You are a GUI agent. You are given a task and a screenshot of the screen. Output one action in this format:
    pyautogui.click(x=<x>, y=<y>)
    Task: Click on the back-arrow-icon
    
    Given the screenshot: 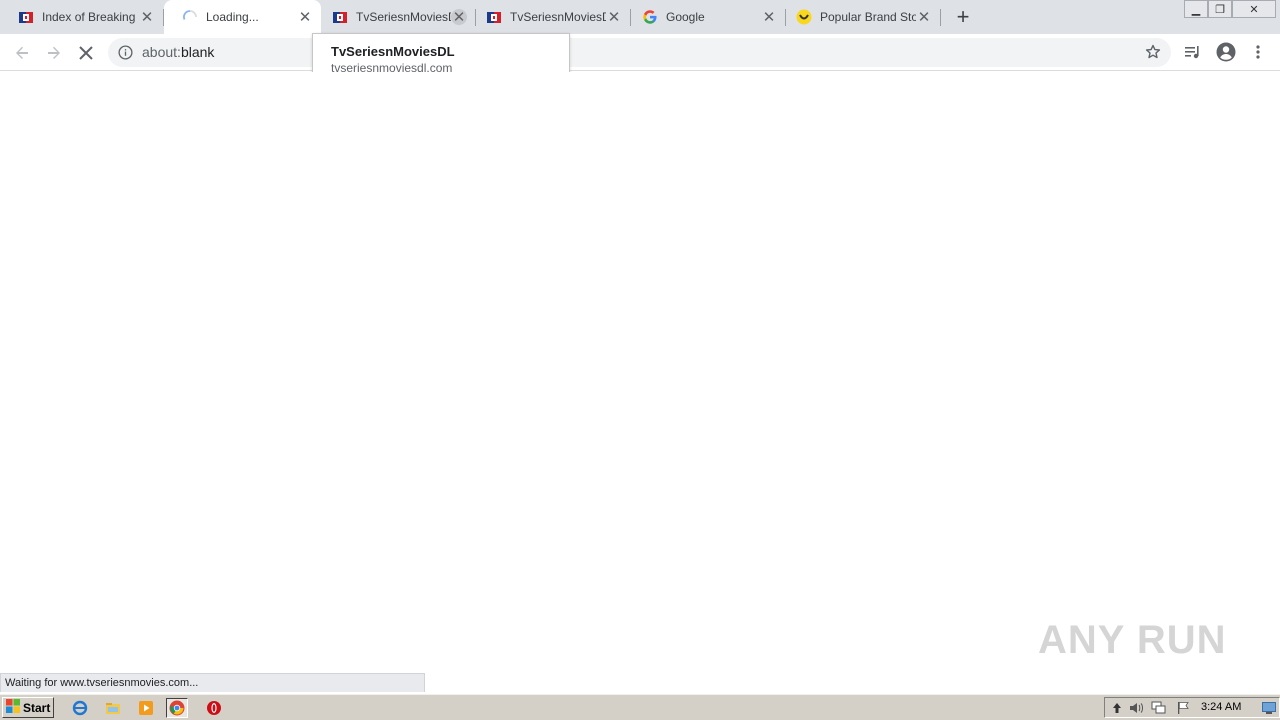 What is the action you would take?
    pyautogui.click(x=22, y=52)
    